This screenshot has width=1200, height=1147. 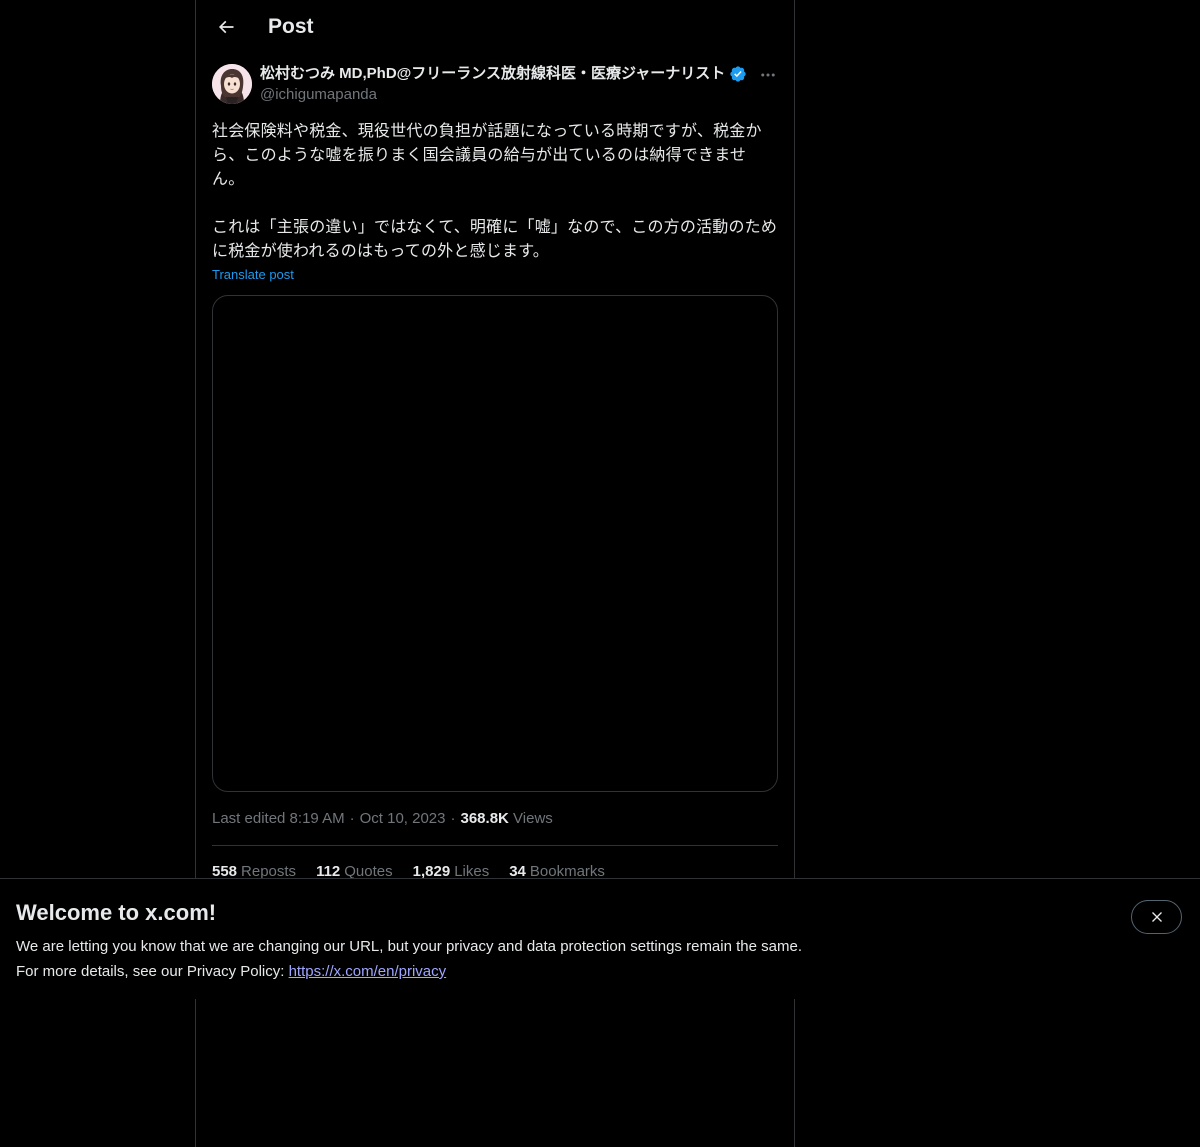 I want to click on close-icon, so click(x=1156, y=917).